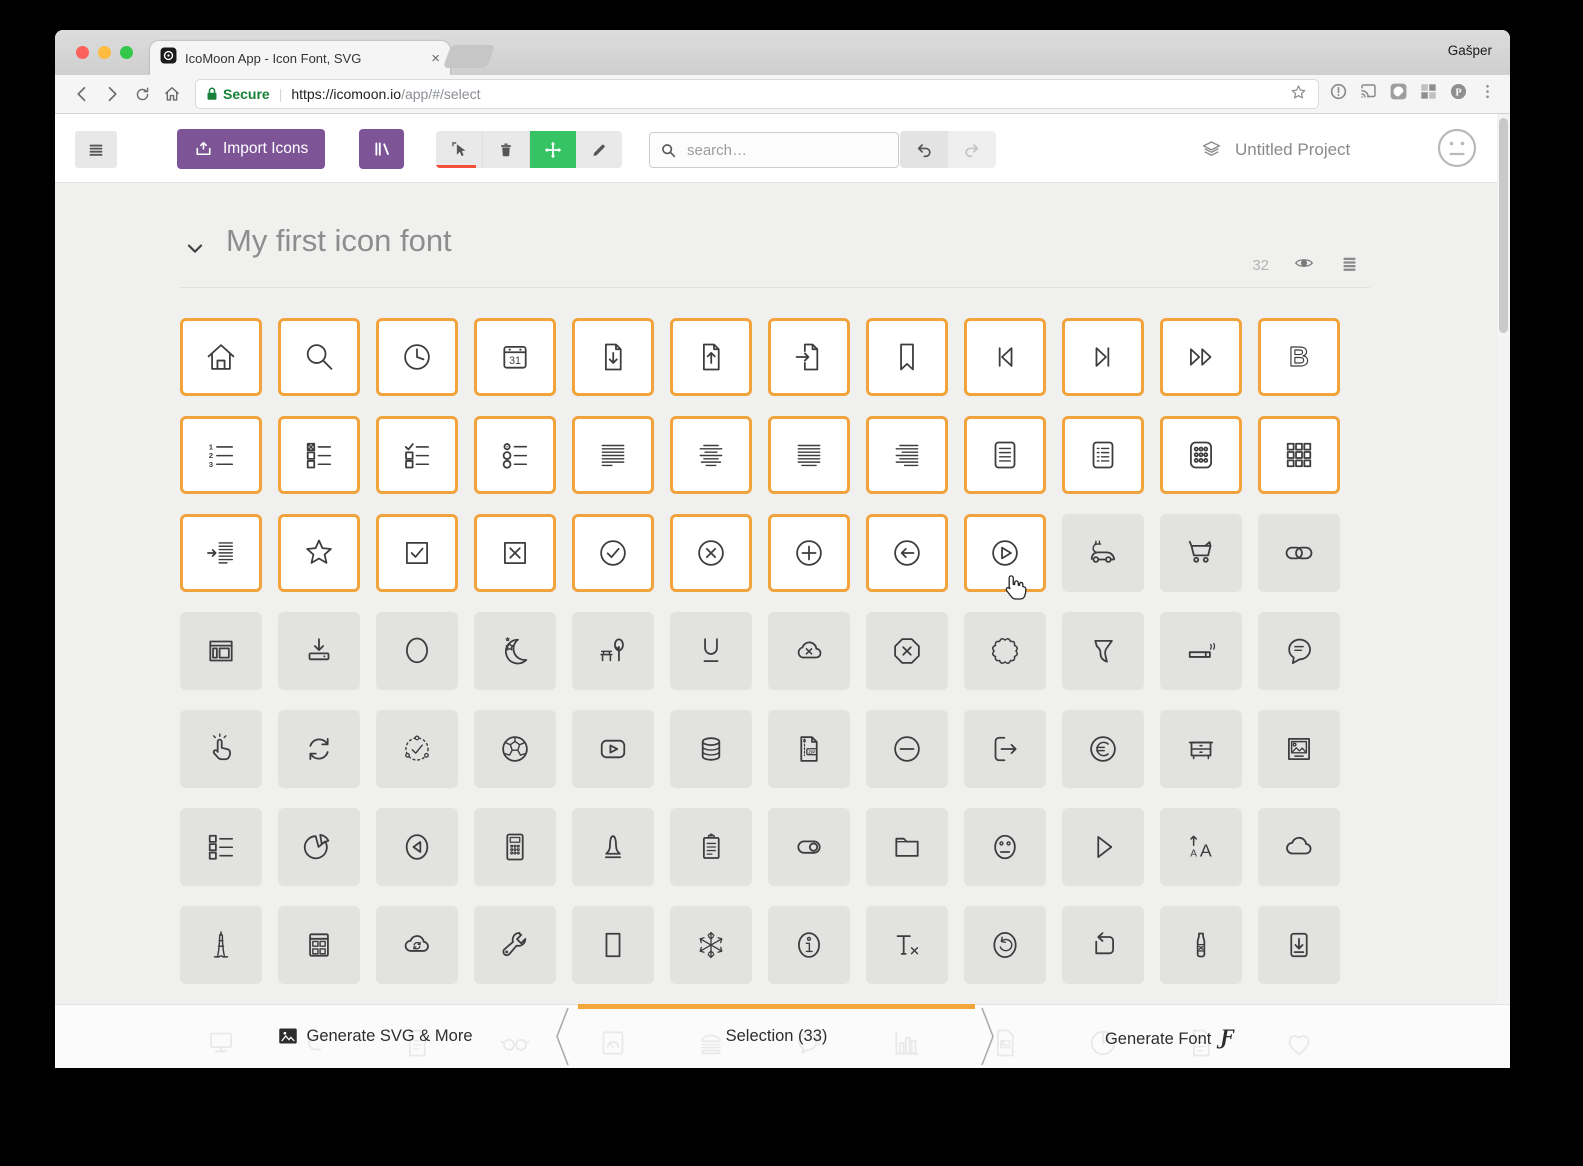 This screenshot has width=1583, height=1166. What do you see at coordinates (459, 149) in the screenshot?
I see `select-cursor-icon` at bounding box center [459, 149].